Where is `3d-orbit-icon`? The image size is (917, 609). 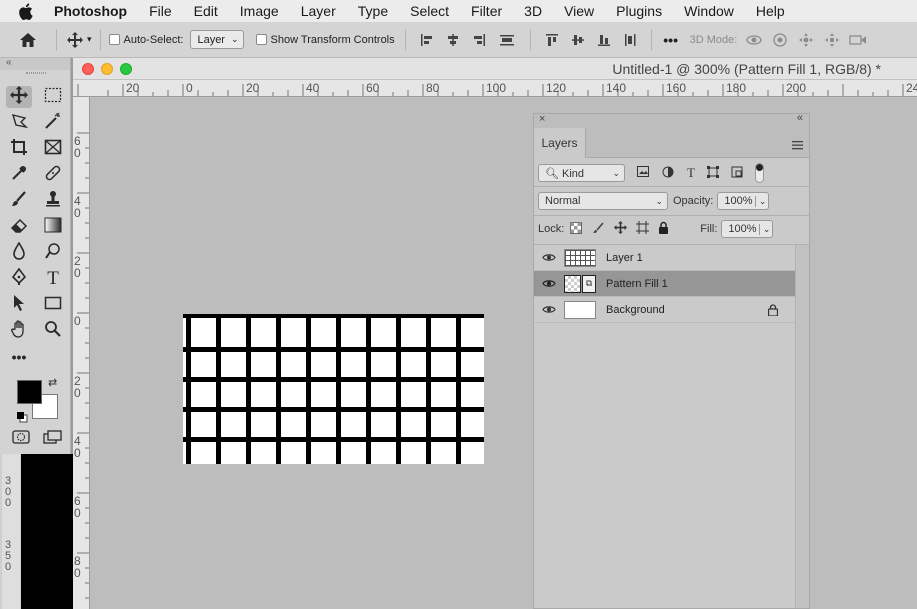 3d-orbit-icon is located at coordinates (754, 40).